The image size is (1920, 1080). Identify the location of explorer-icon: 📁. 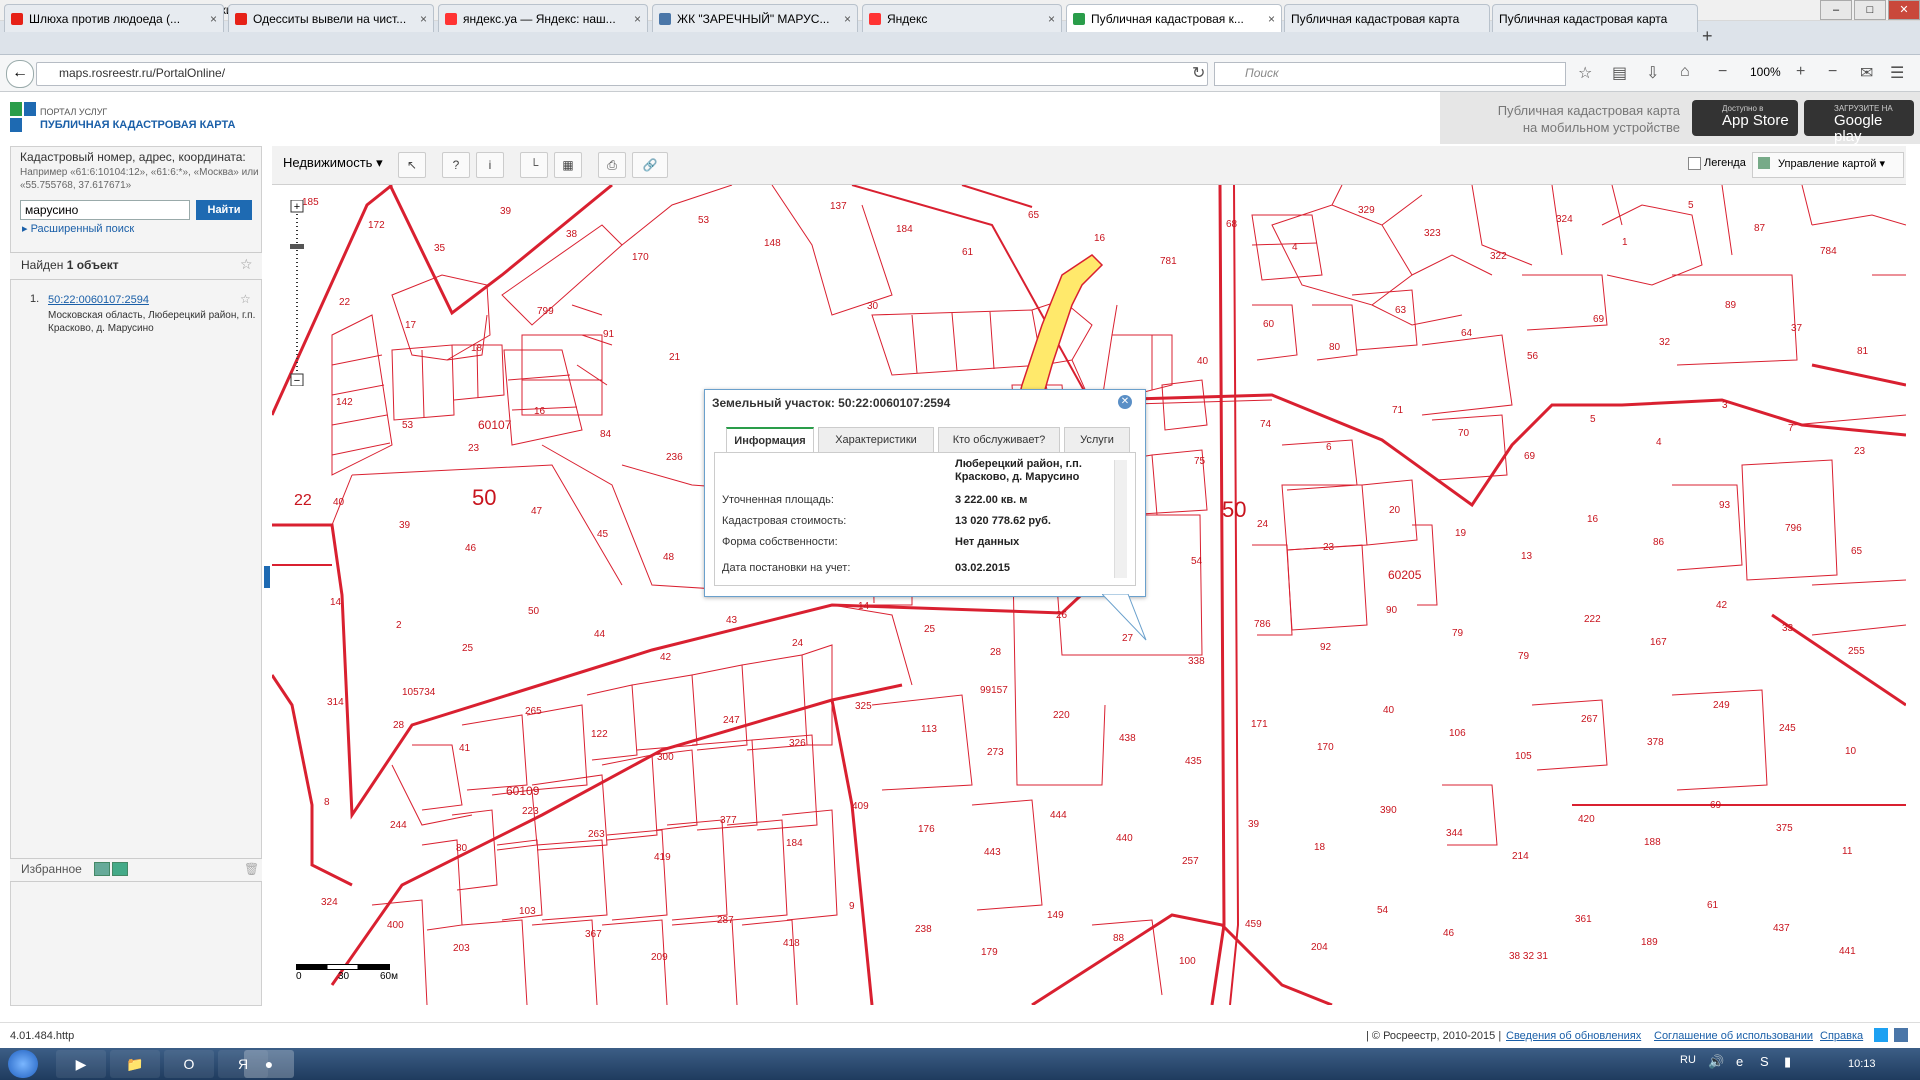
(135, 1064).